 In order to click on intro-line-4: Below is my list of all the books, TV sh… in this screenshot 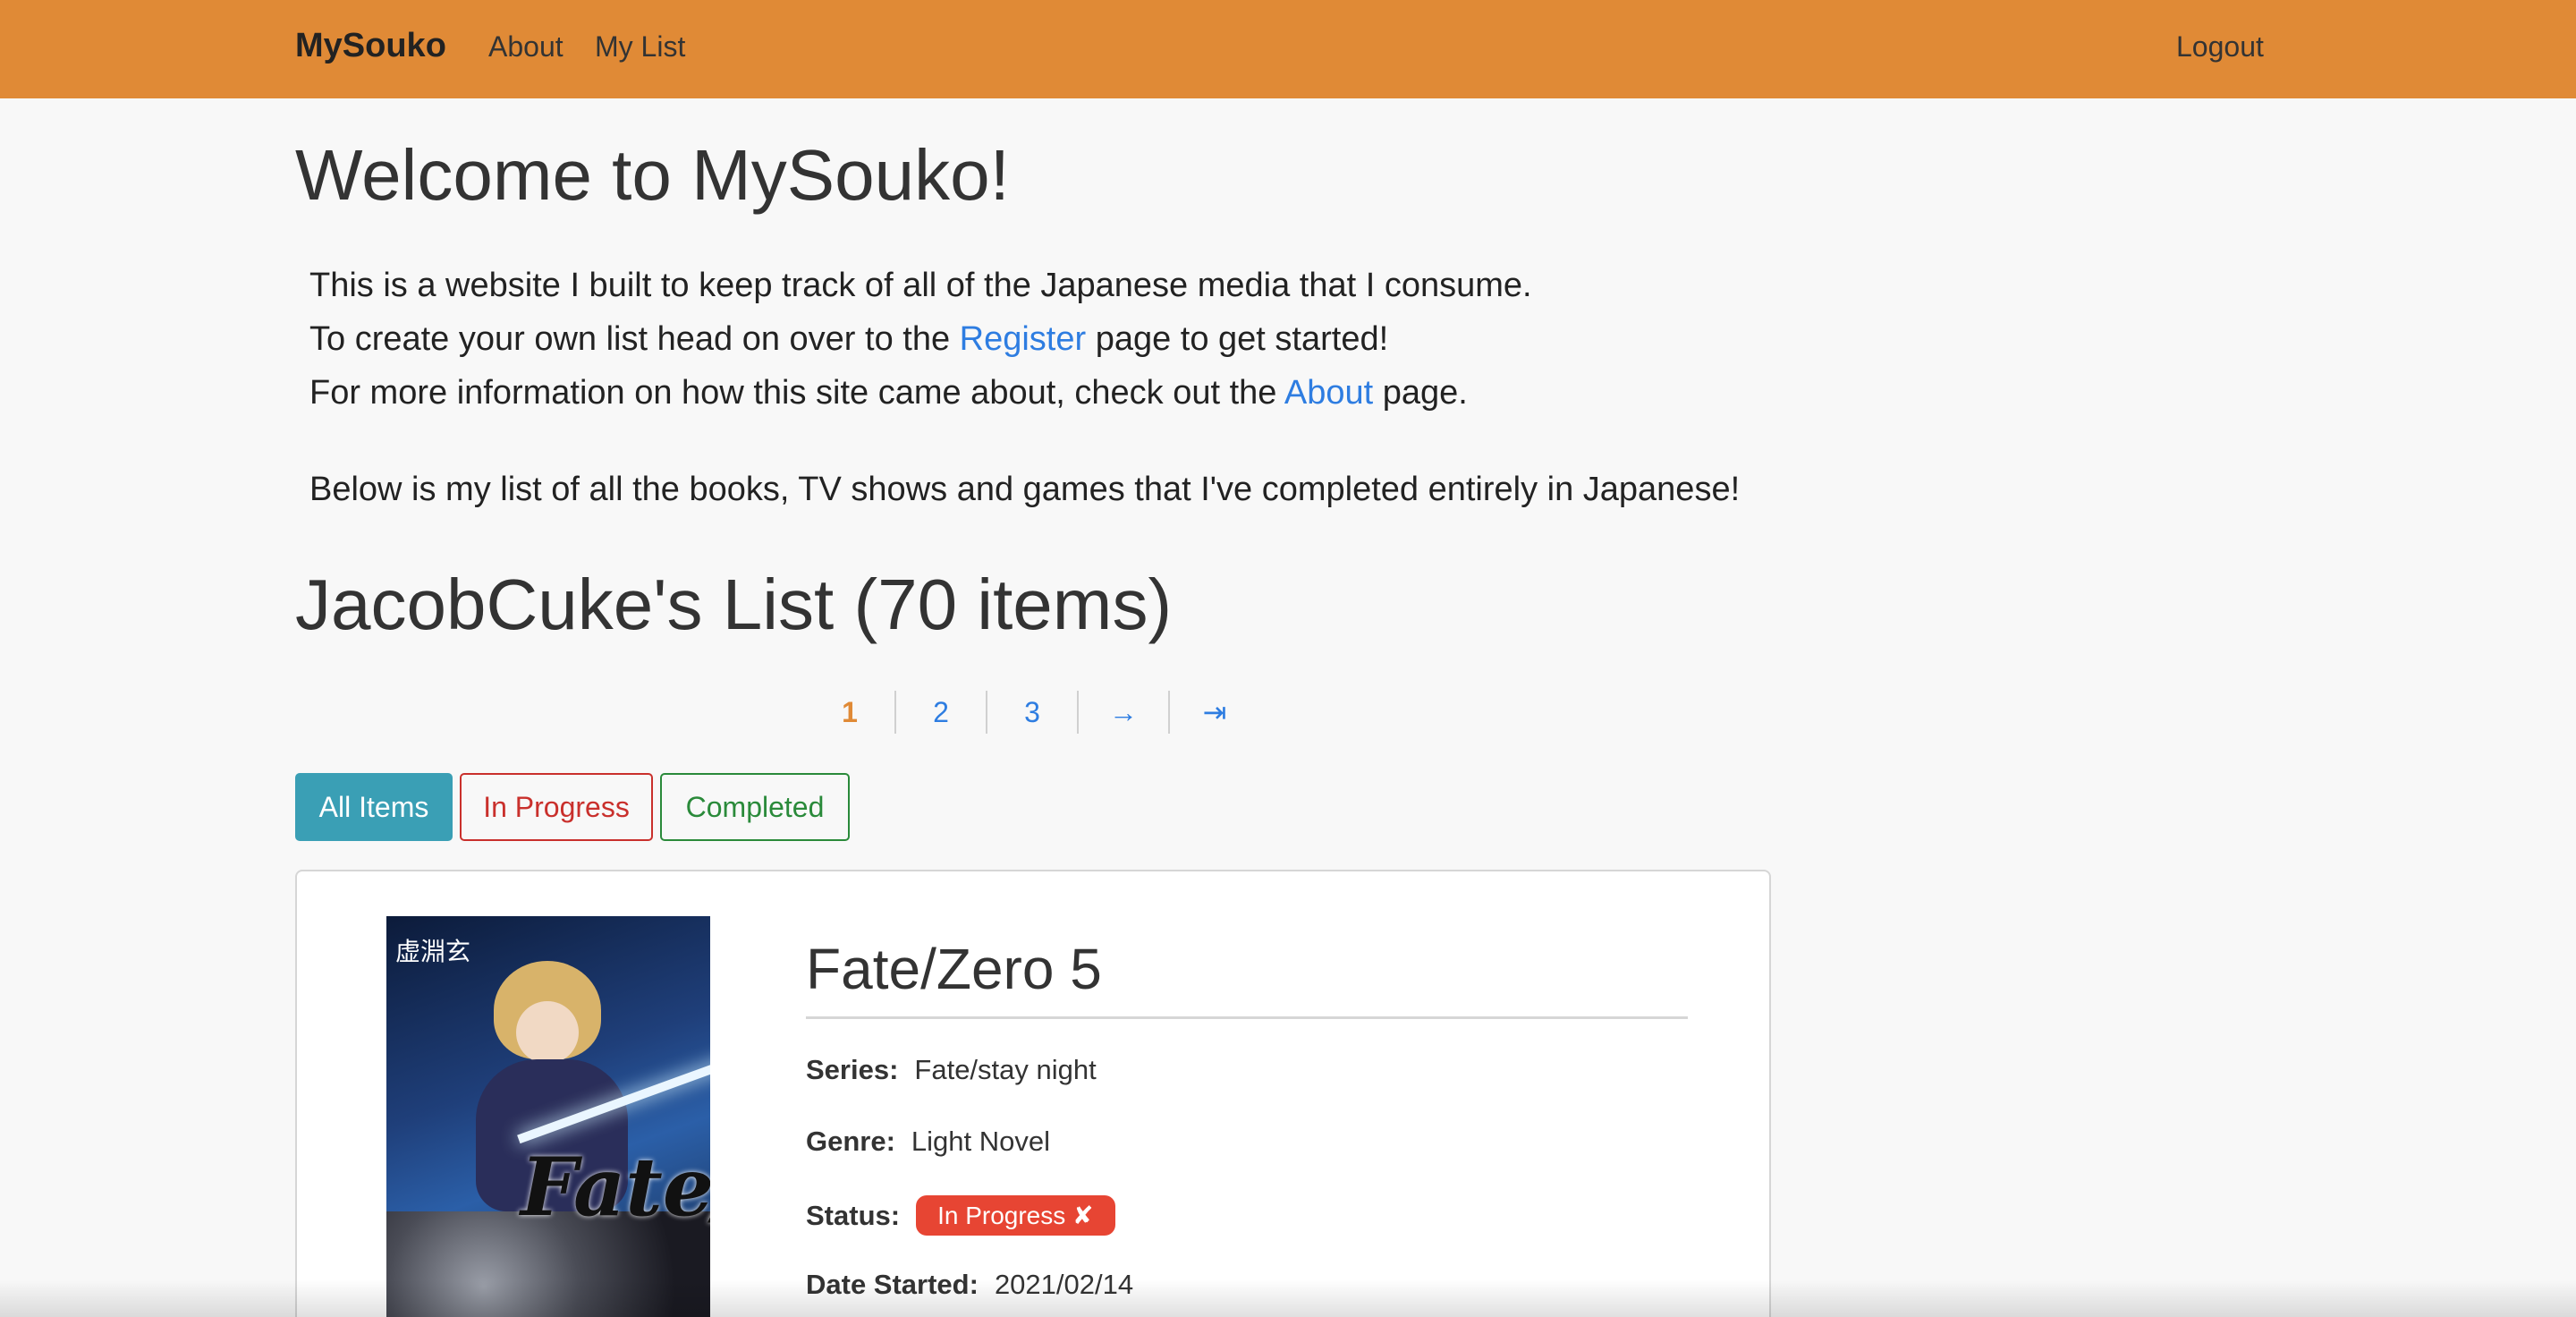, I will do `click(1025, 489)`.